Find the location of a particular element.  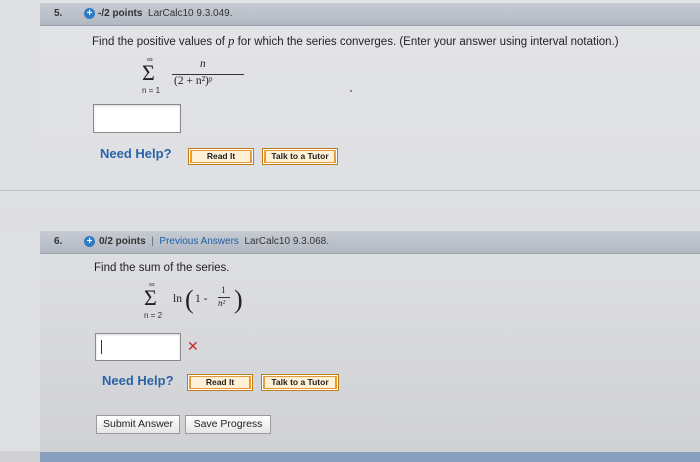

q6-left-gutter is located at coordinates (20, 341).